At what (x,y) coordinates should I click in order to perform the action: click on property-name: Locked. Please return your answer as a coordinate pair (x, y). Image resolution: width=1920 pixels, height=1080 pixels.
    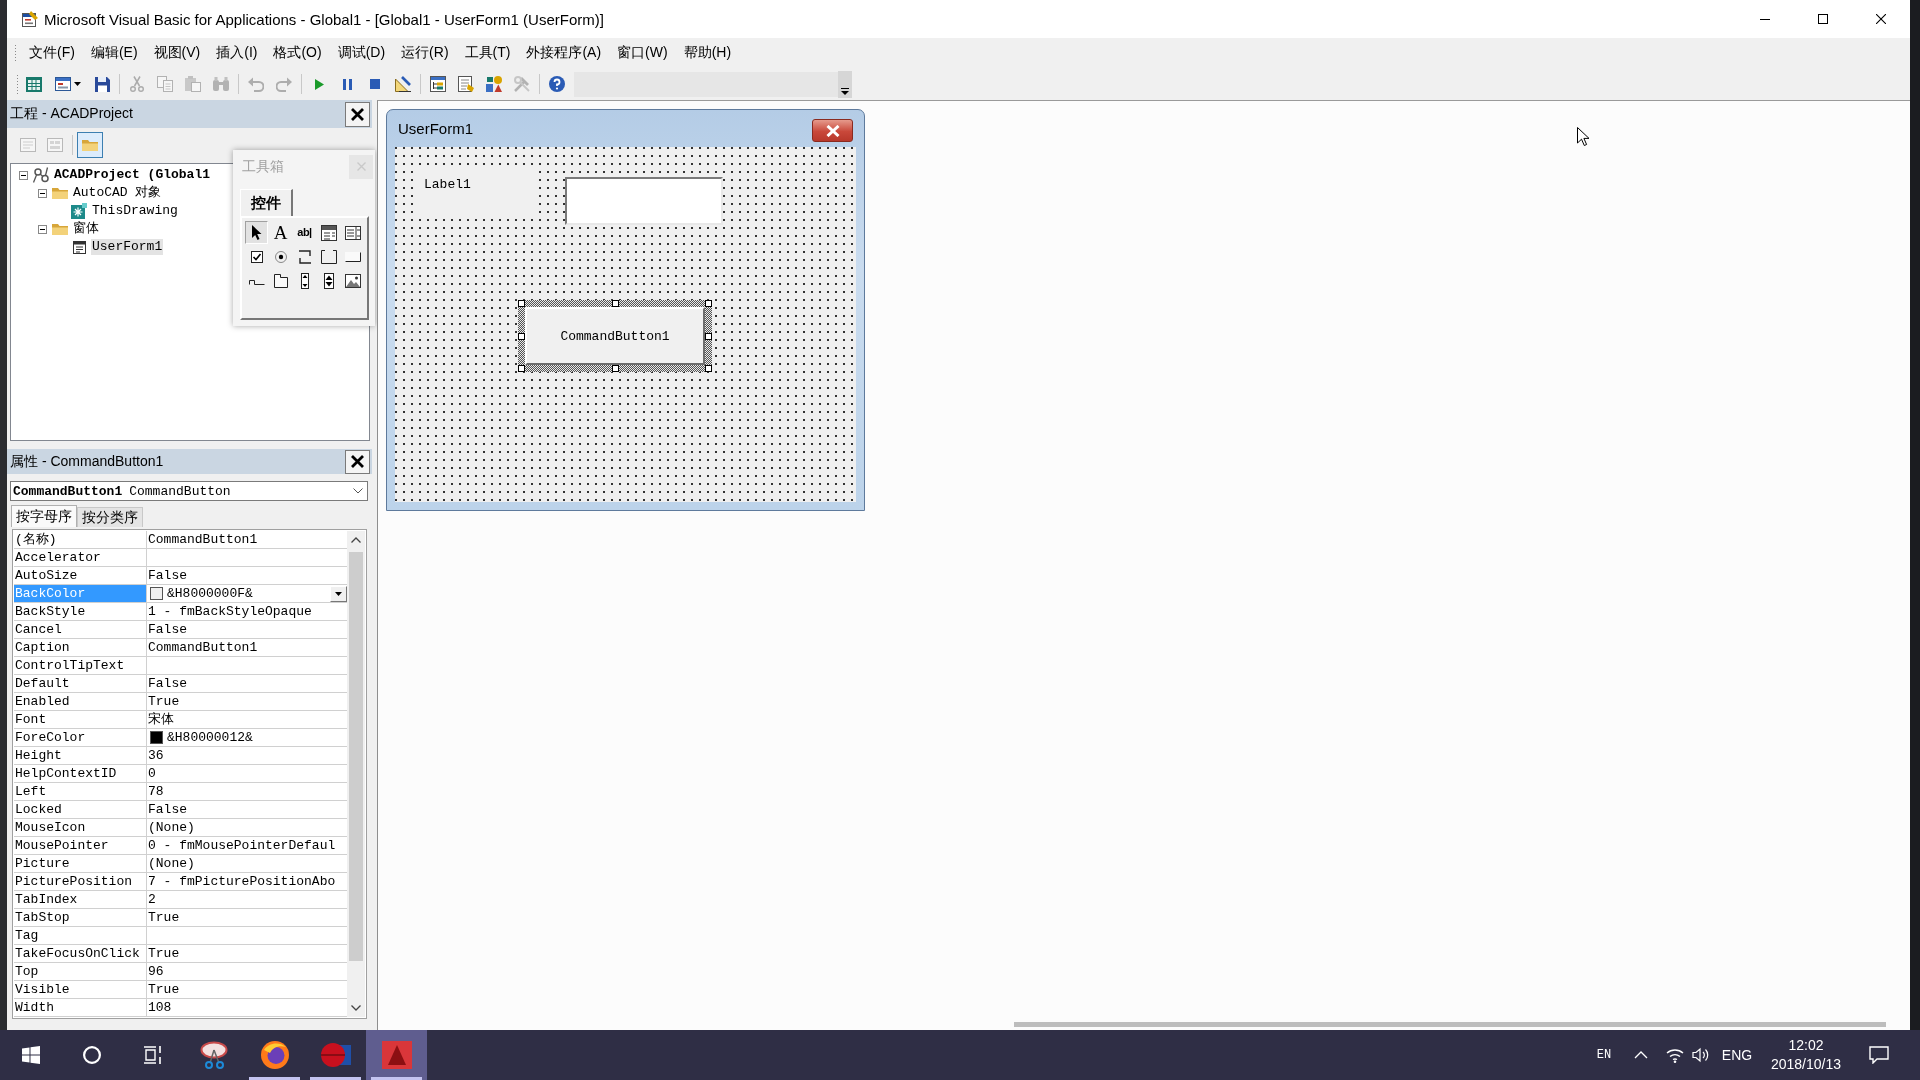
    Looking at the image, I should click on (80, 810).